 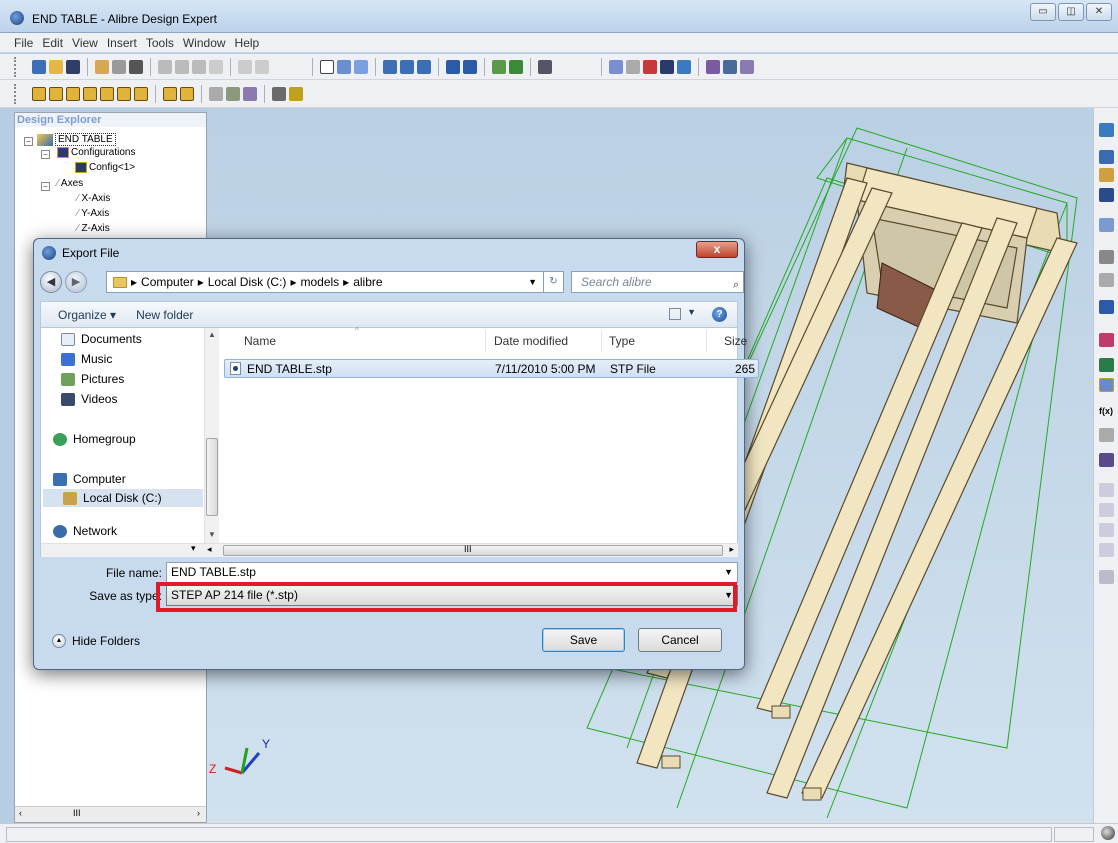 I want to click on tree-item-x-axis: ⁄ X-Axis, so click(x=93, y=198).